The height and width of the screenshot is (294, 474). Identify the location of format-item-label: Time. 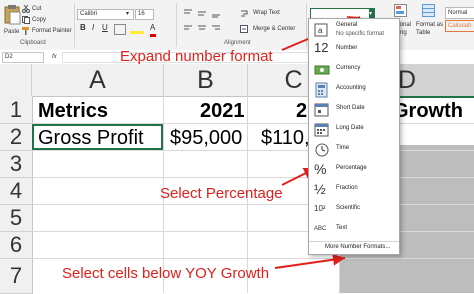
(343, 148).